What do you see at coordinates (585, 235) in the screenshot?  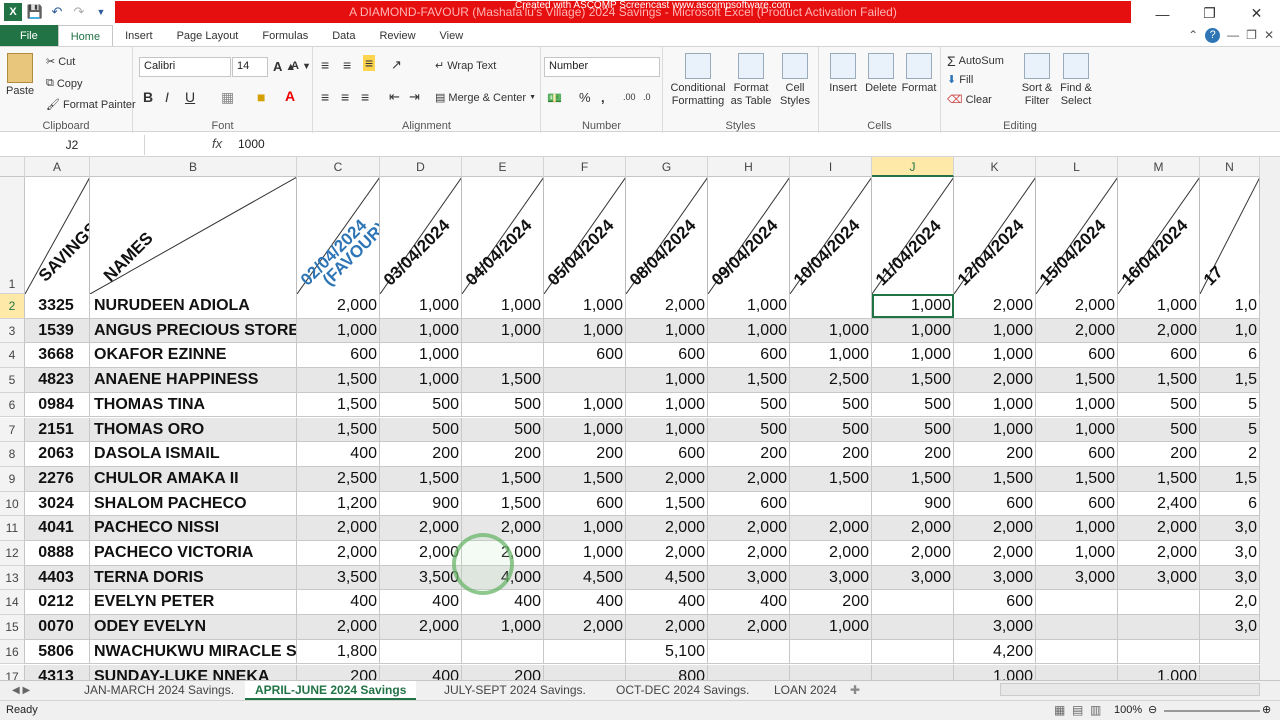 I see `header-date: 05/04/2024` at bounding box center [585, 235].